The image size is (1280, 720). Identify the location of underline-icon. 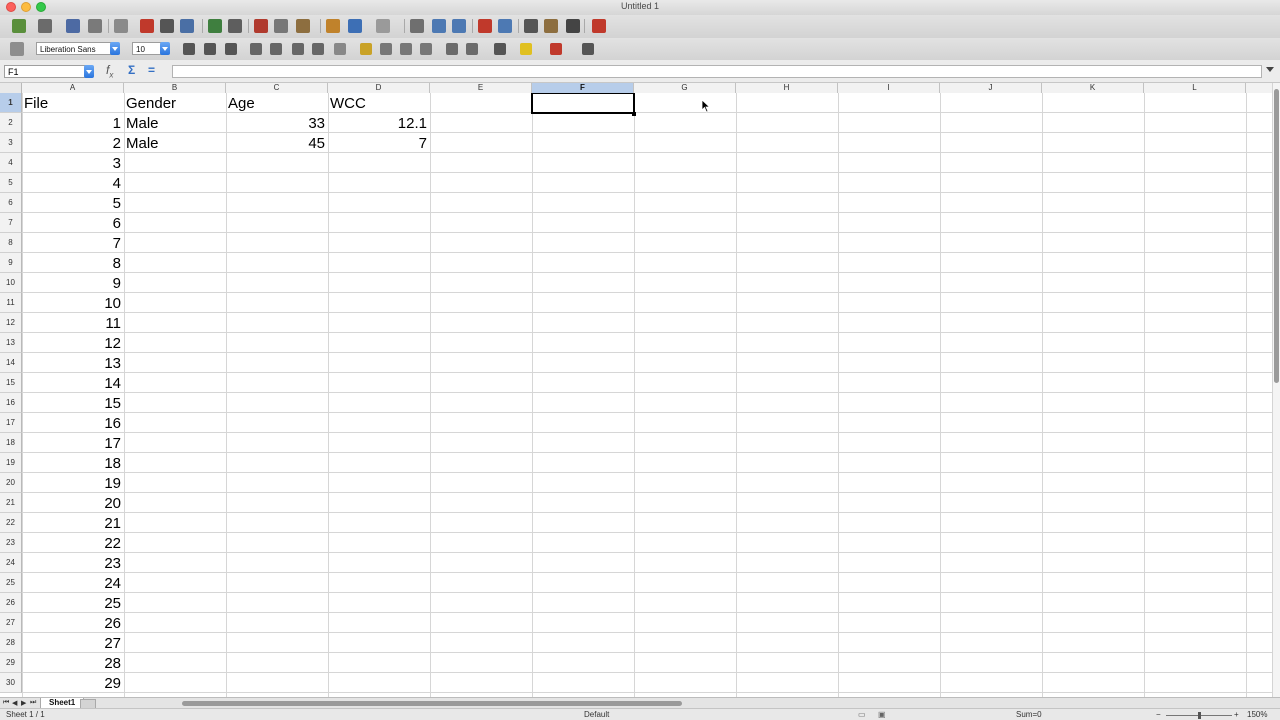
(231, 49).